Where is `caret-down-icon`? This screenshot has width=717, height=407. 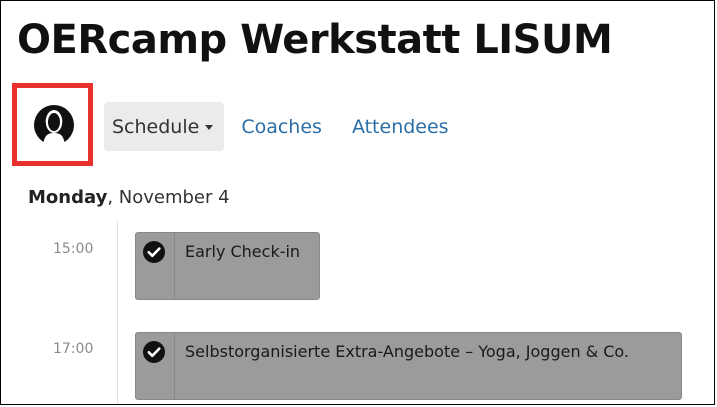
caret-down-icon is located at coordinates (209, 127).